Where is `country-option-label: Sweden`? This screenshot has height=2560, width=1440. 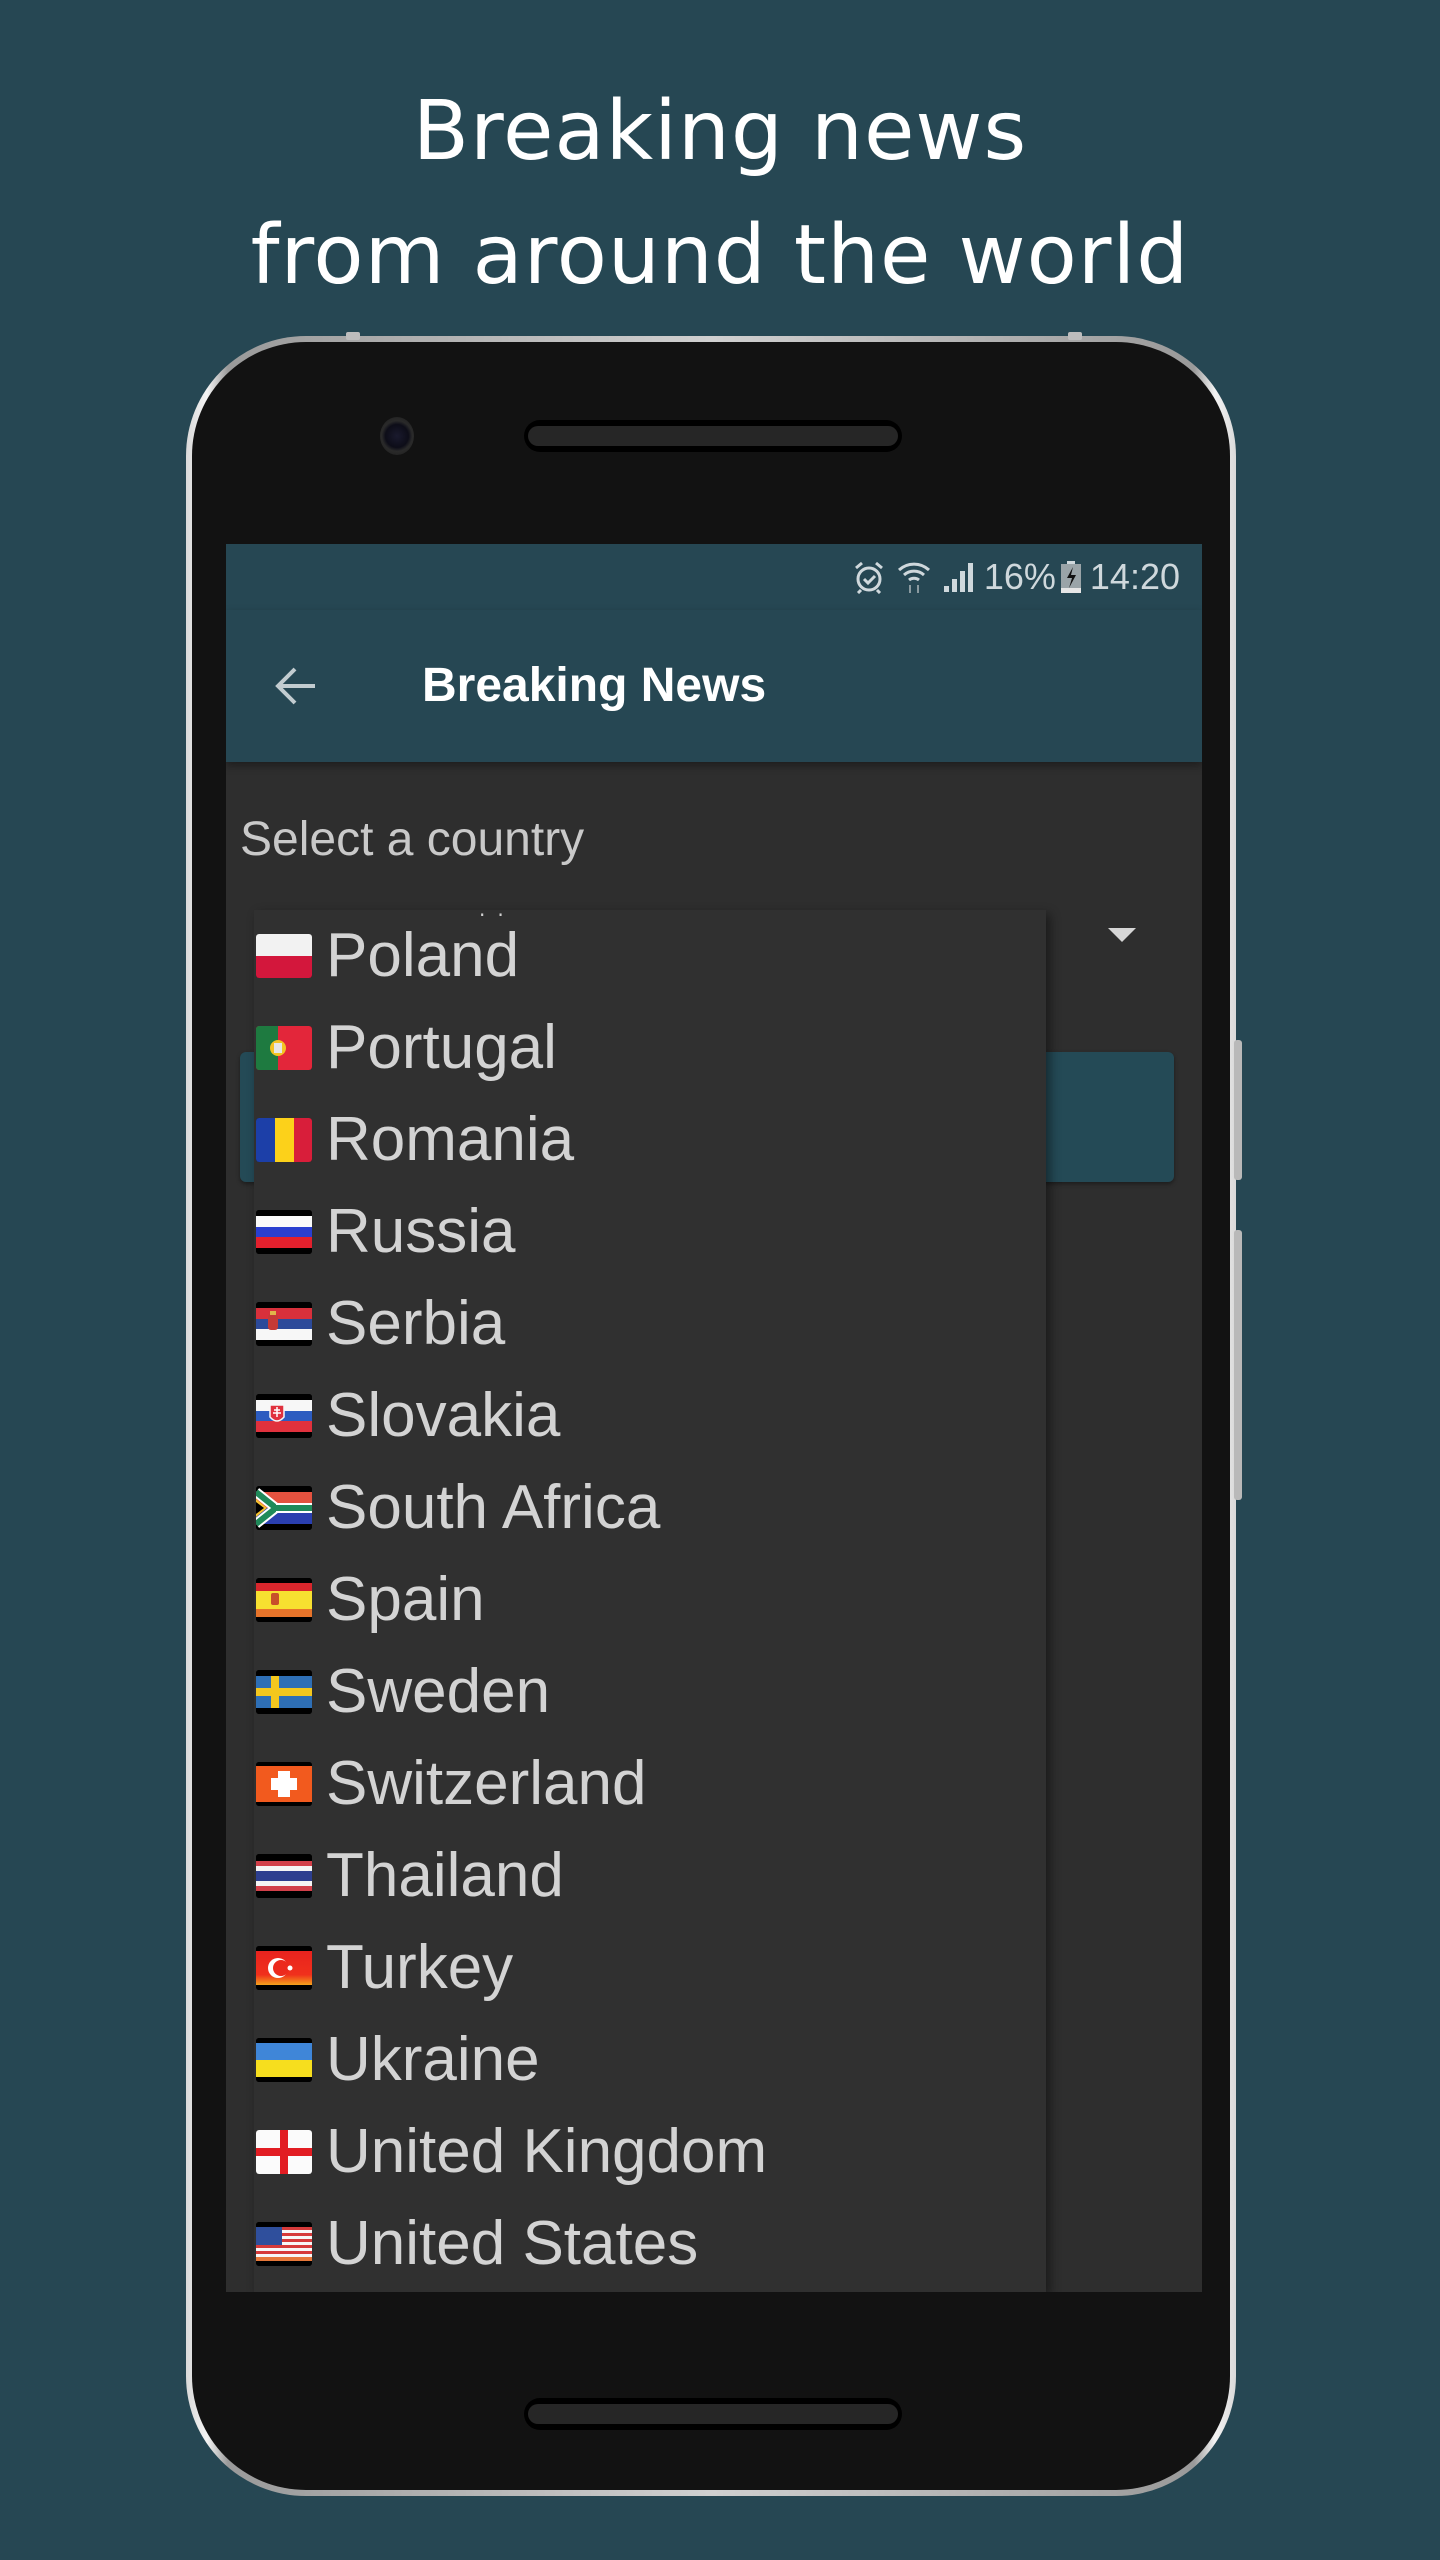 country-option-label: Sweden is located at coordinates (438, 1691).